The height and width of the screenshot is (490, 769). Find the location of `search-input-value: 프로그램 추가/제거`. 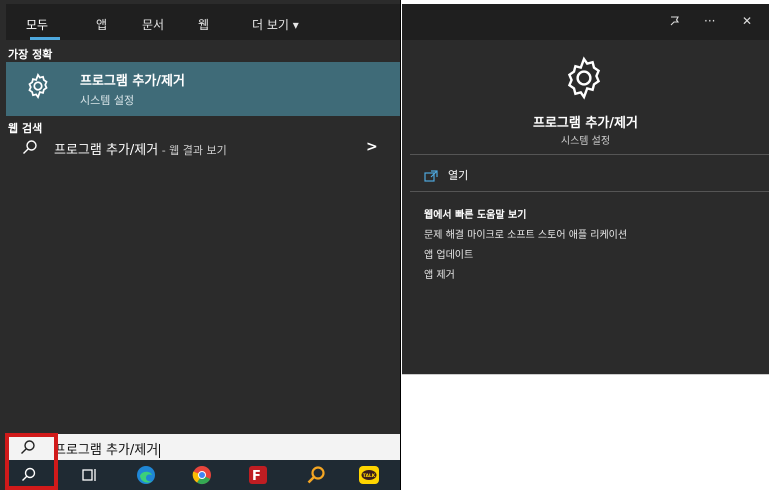

search-input-value: 프로그램 추가/제거 is located at coordinates (107, 448).